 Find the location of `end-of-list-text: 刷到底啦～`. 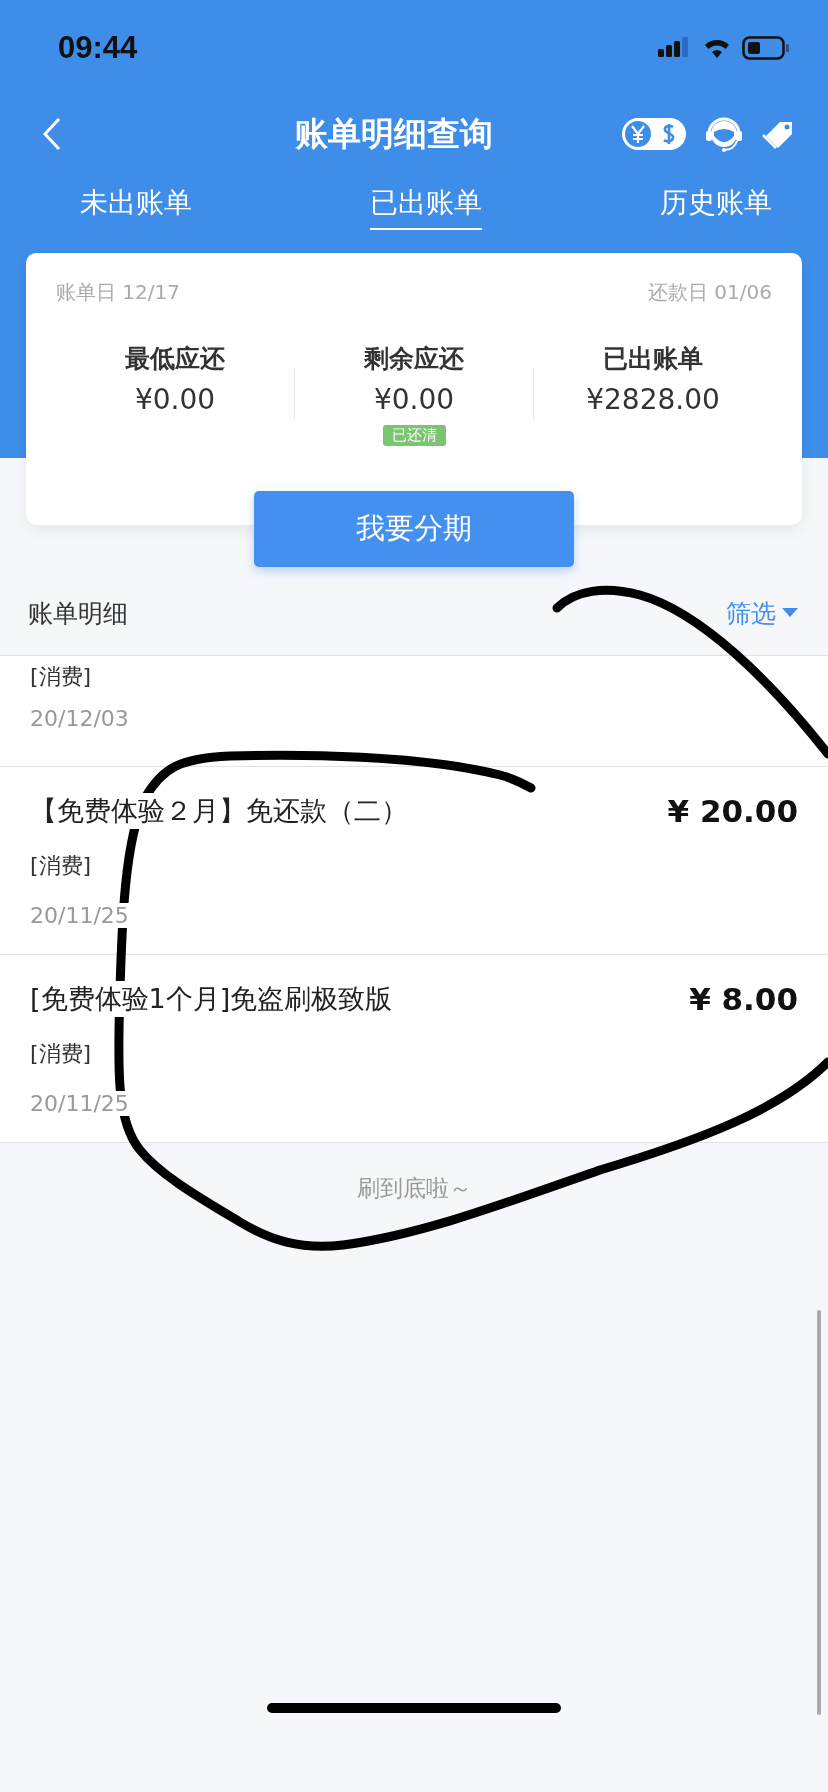

end-of-list-text: 刷到底啦～ is located at coordinates (414, 1188).